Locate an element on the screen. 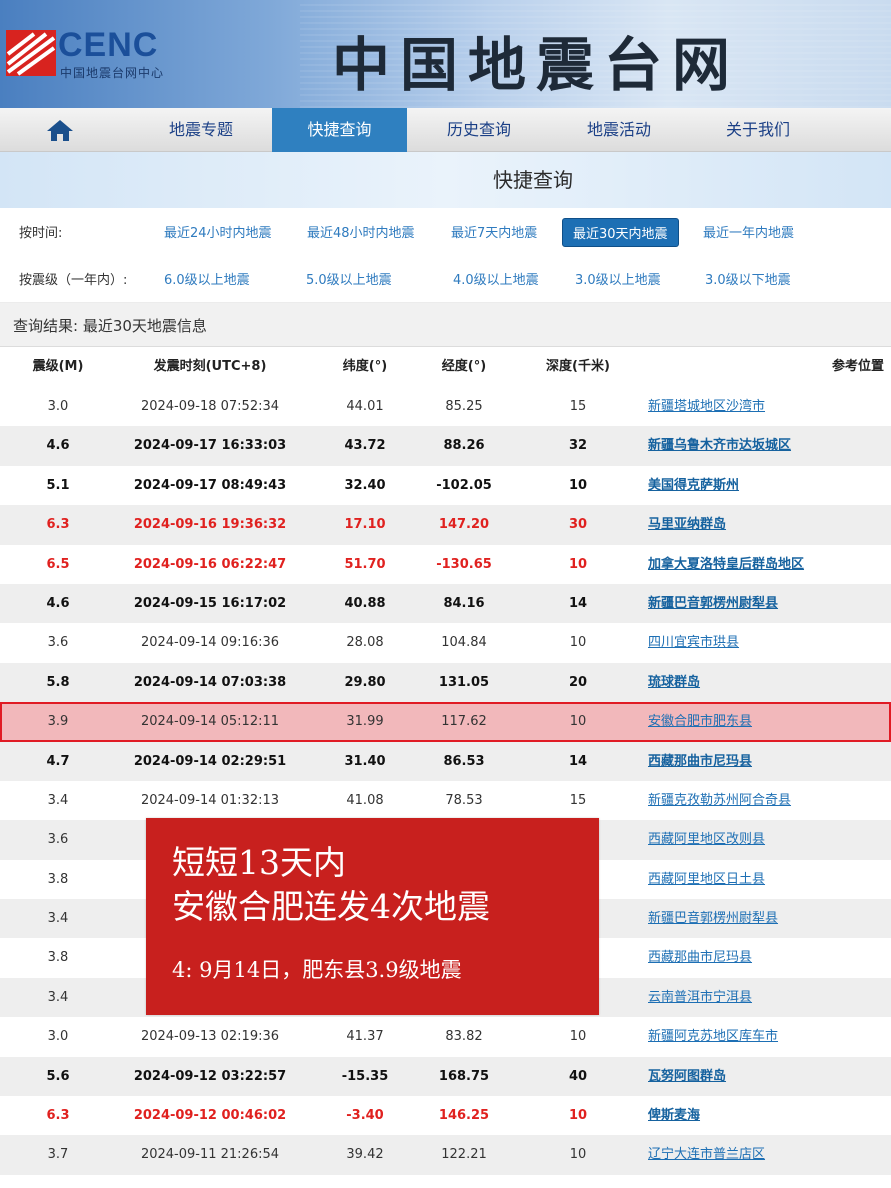  nav-item-earthquake-activity: 地震活动 is located at coordinates (619, 130).